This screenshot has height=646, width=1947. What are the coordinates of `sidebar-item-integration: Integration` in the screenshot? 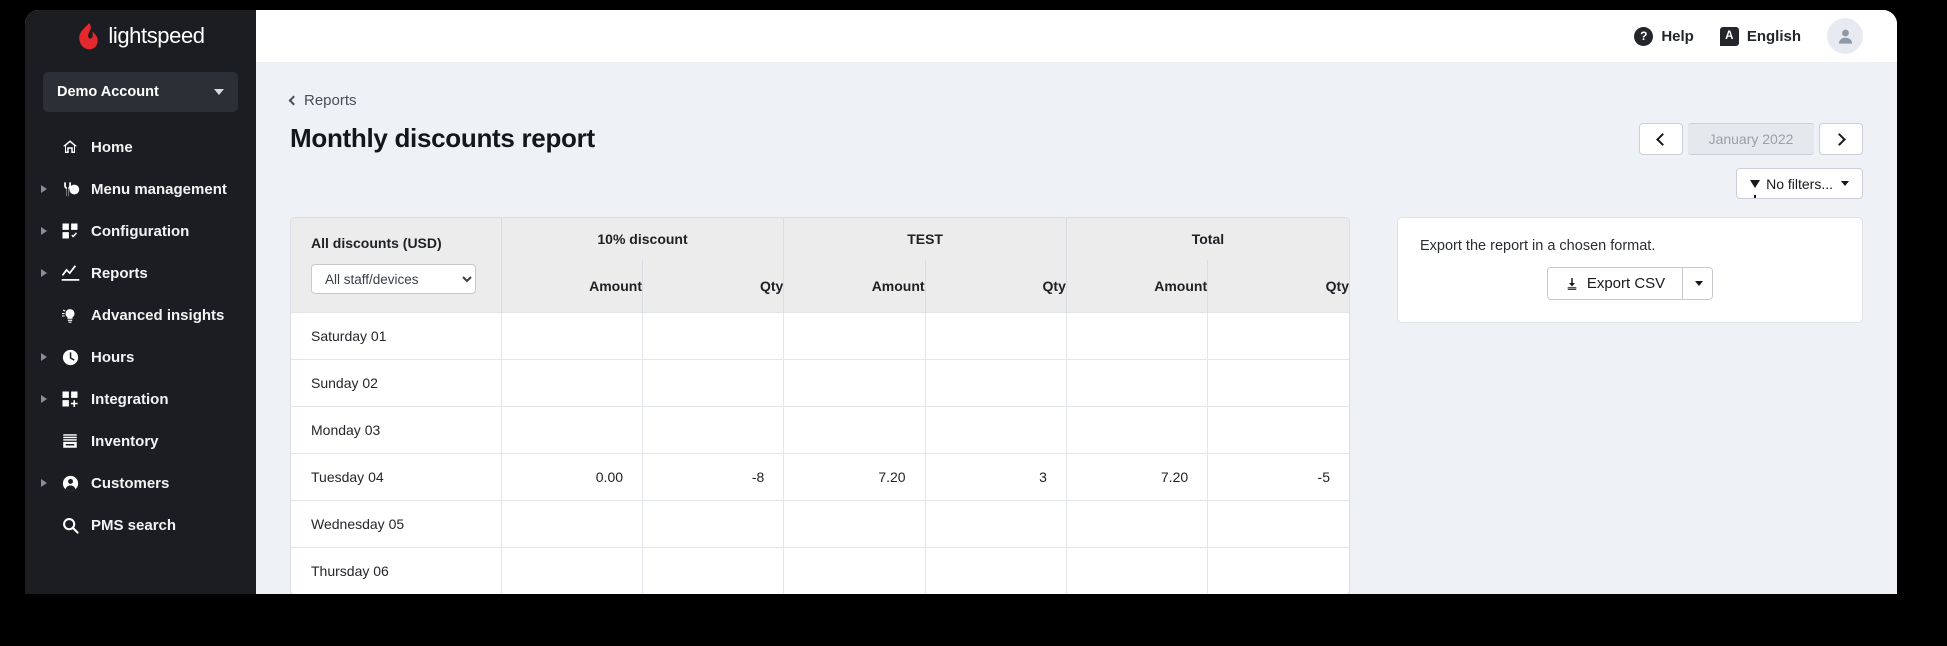 It's located at (140, 399).